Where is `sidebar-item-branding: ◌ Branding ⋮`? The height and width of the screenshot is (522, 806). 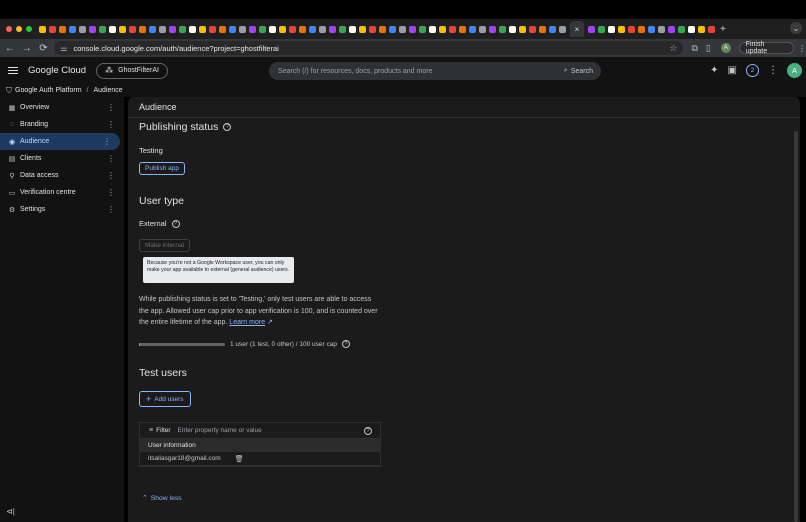 sidebar-item-branding: ◌ Branding ⋮ is located at coordinates (62, 124).